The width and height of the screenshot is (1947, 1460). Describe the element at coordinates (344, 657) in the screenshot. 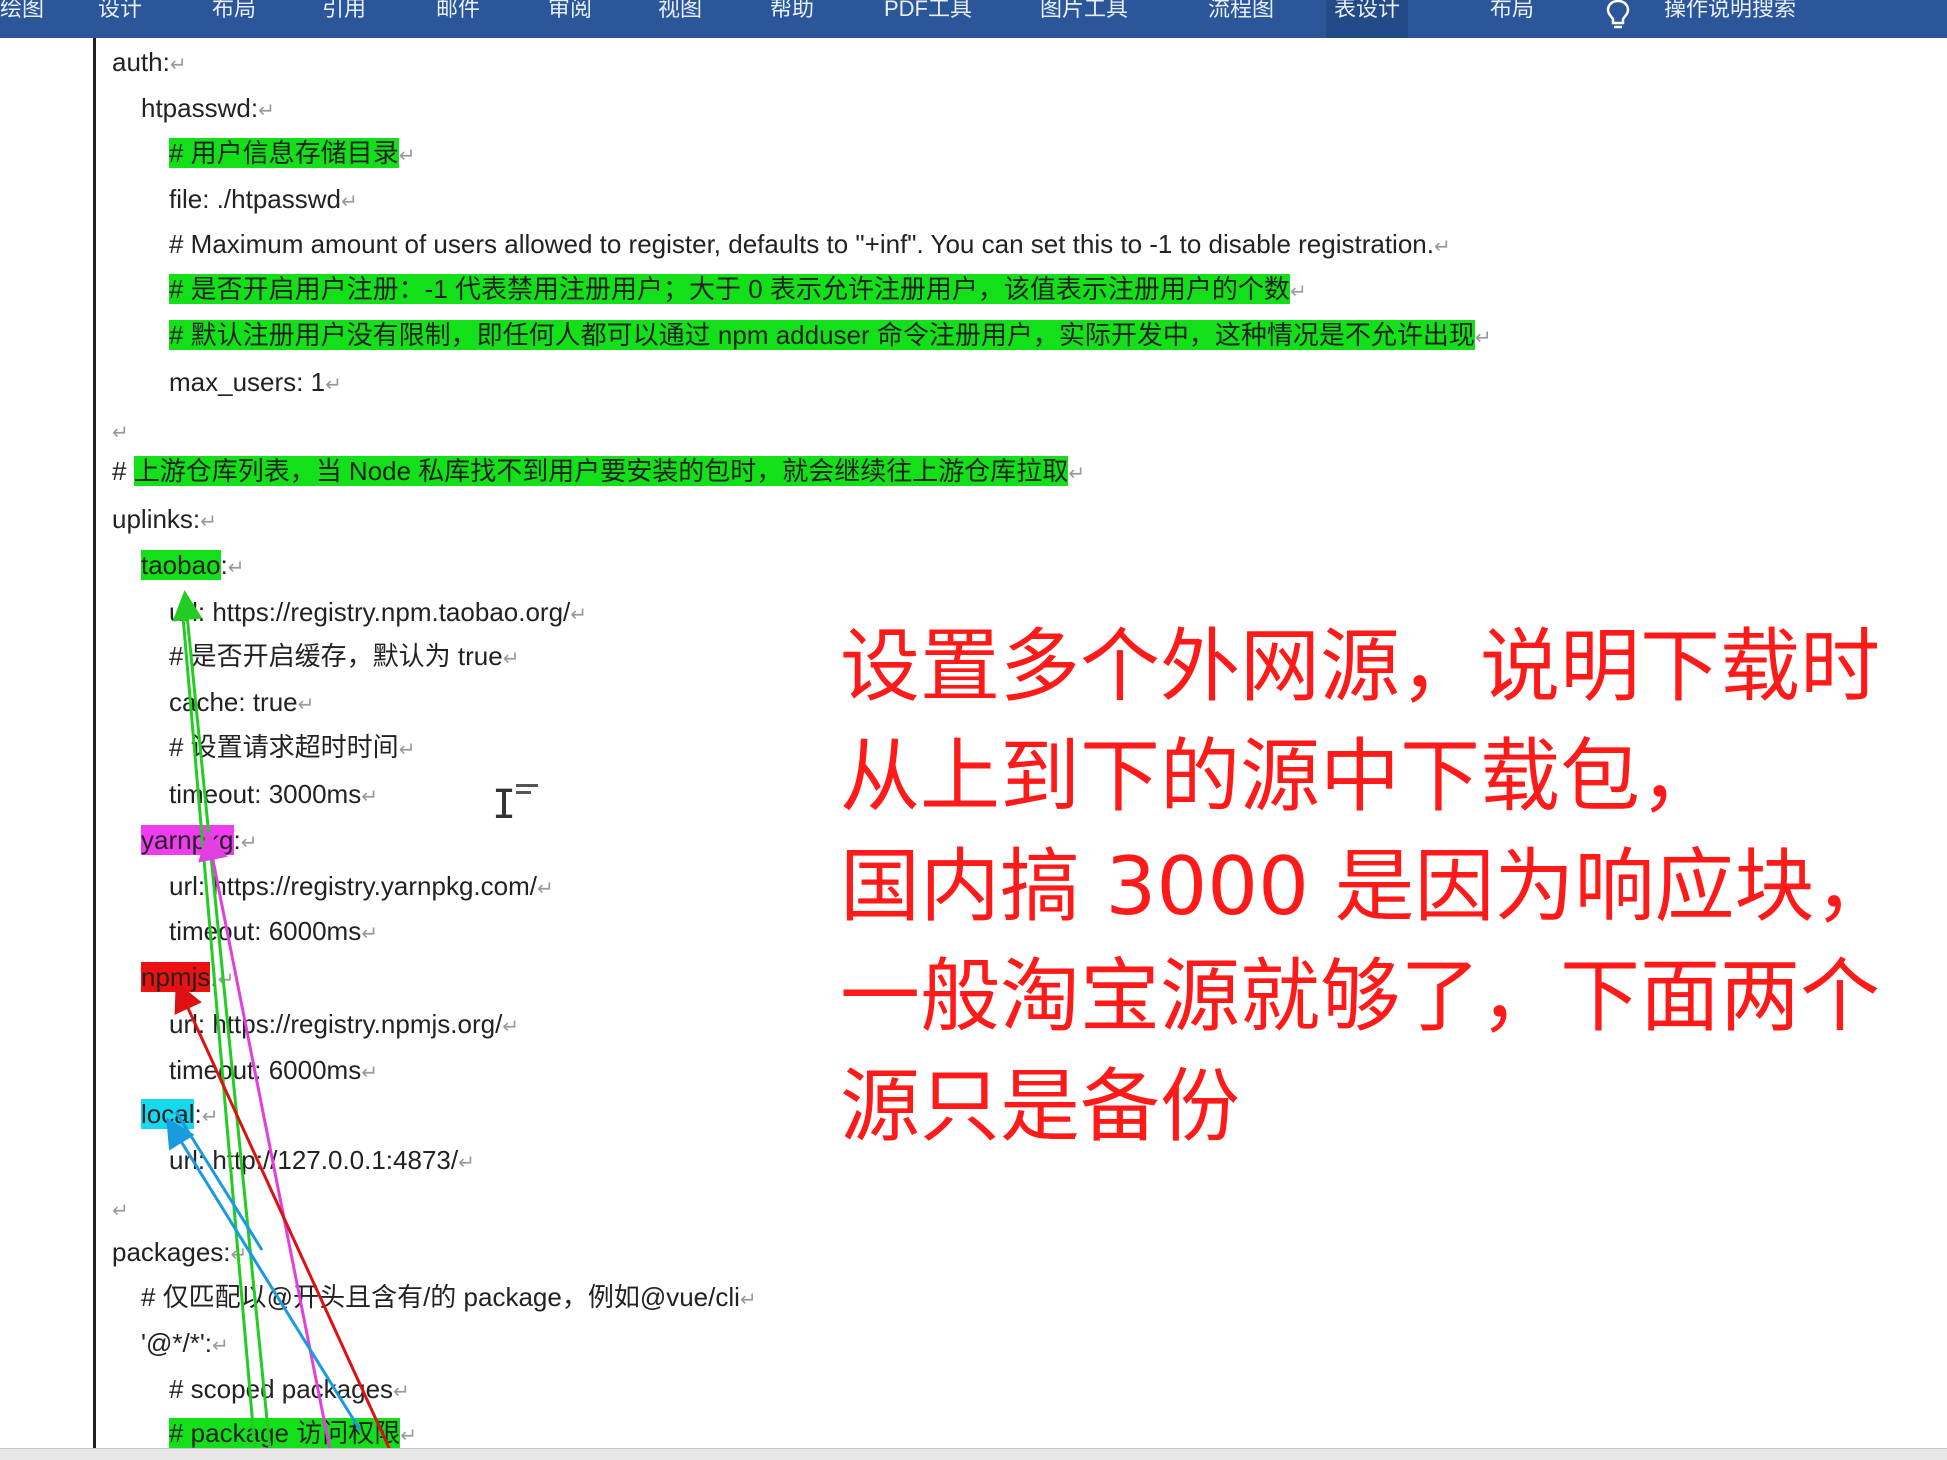

I see `doc-line: # 是否开启缓存，默认为 true↵` at that location.